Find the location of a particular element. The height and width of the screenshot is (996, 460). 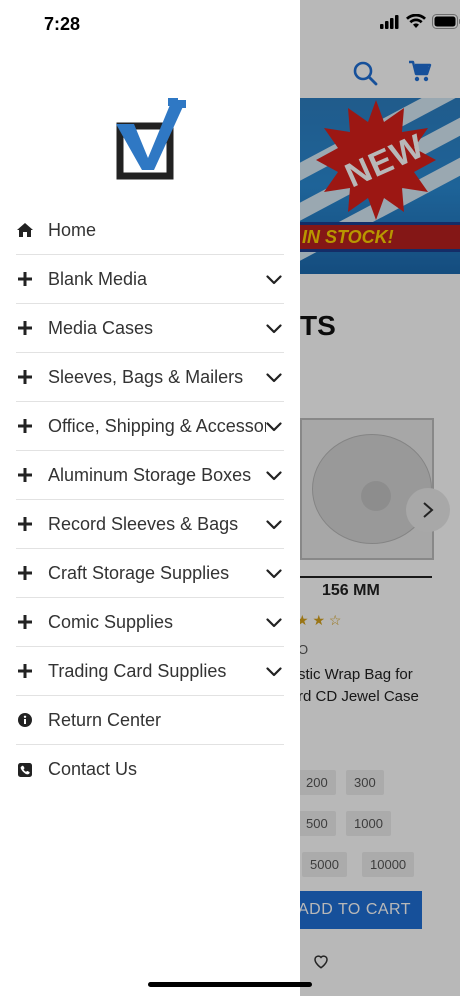

menu-item-label: Record Sleeves & Bags is located at coordinates (143, 523).